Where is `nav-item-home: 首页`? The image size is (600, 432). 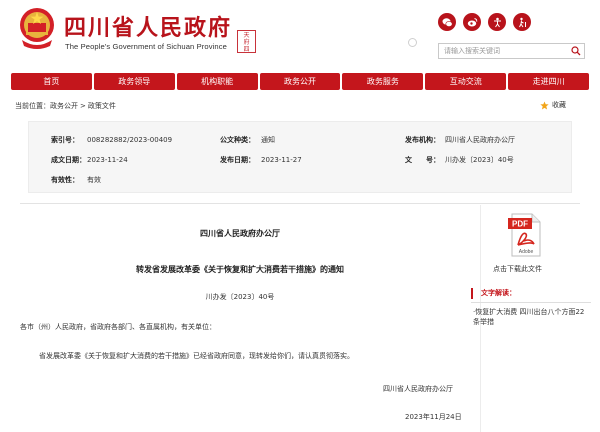
nav-item-home: 首页 is located at coordinates (51, 81).